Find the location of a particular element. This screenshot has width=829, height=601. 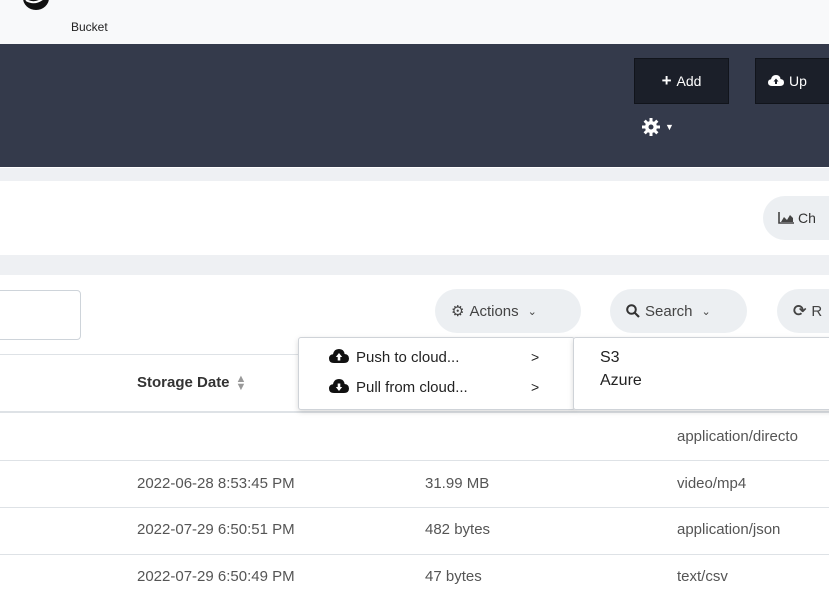

top-strip is located at coordinates (414, 22).